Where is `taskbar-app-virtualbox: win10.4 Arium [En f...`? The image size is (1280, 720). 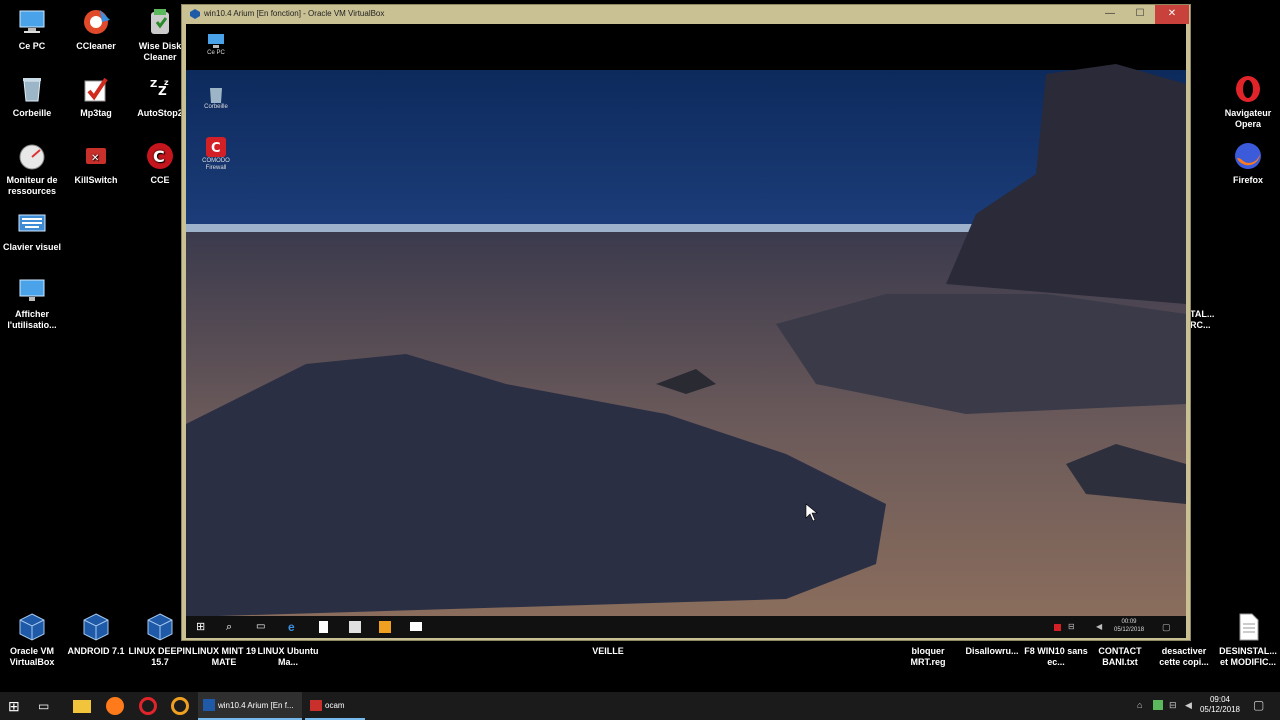
taskbar-app-virtualbox: win10.4 Arium [En f... is located at coordinates (250, 706).